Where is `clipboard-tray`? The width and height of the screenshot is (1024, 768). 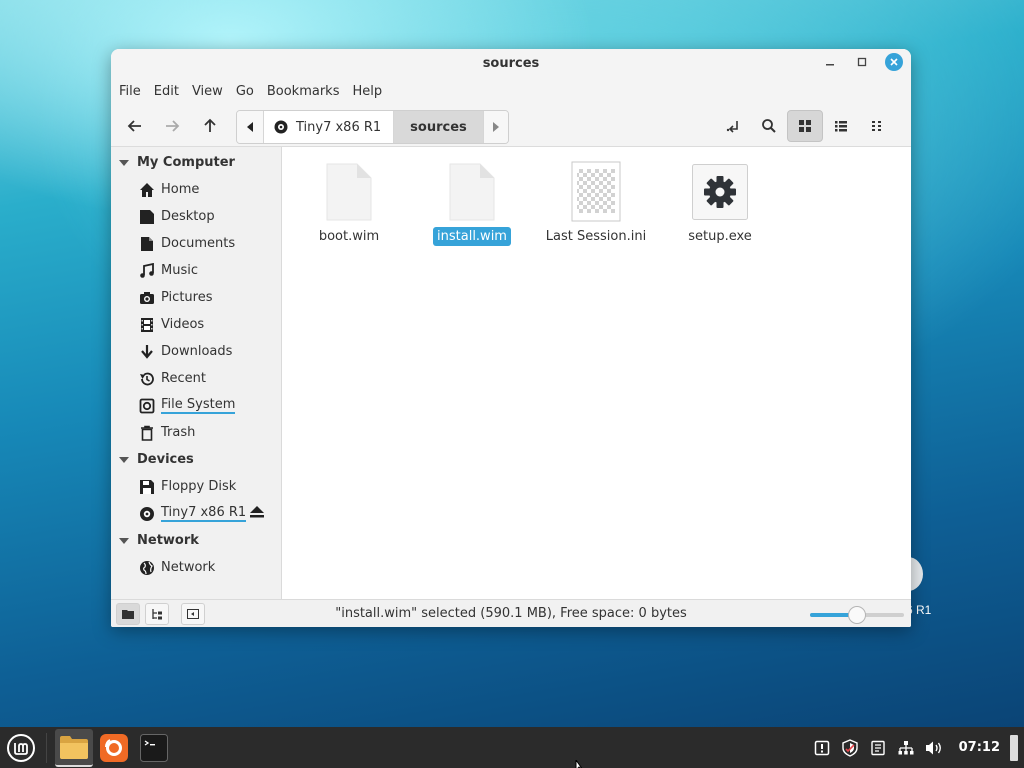 clipboard-tray is located at coordinates (878, 748).